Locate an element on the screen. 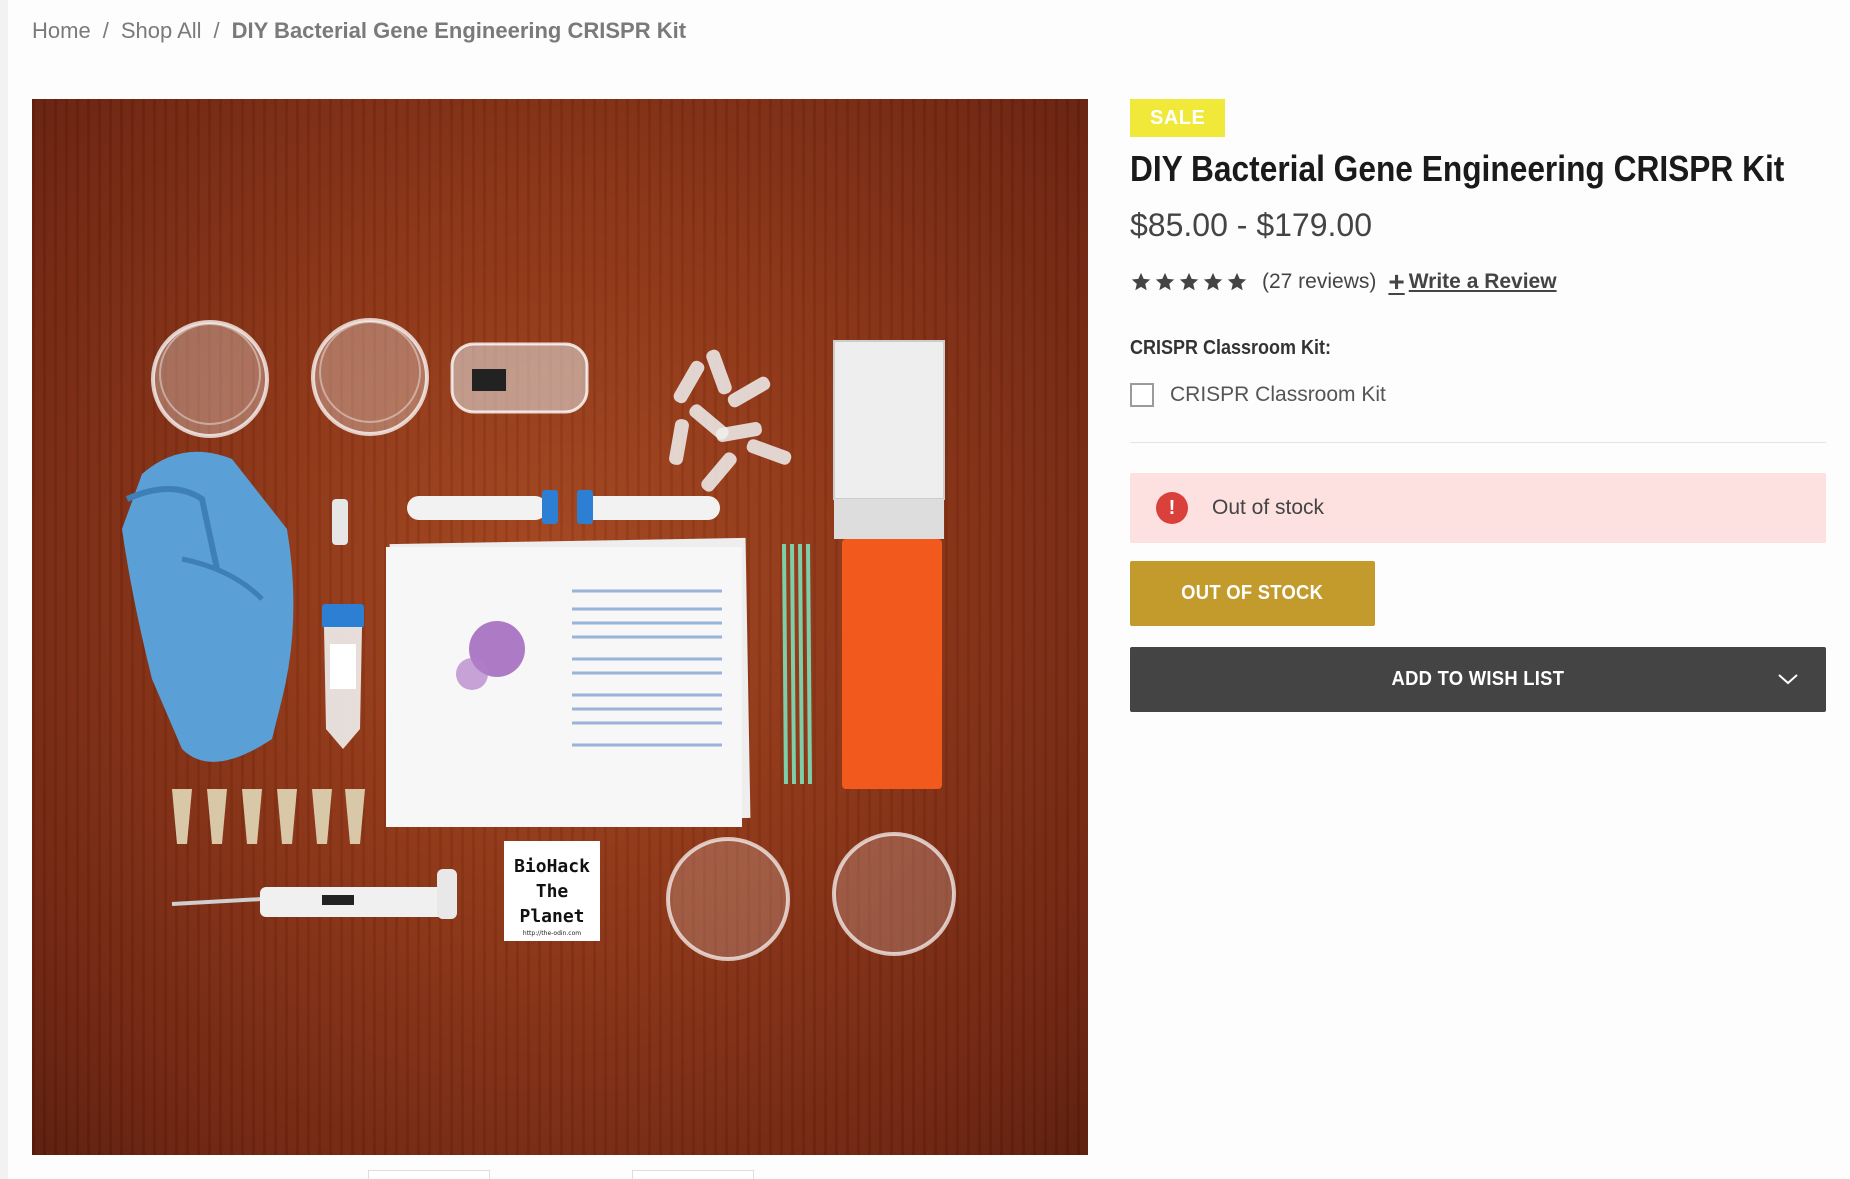  add-to-wishlist-button: ADD TO WISH LIST is located at coordinates (1478, 679).